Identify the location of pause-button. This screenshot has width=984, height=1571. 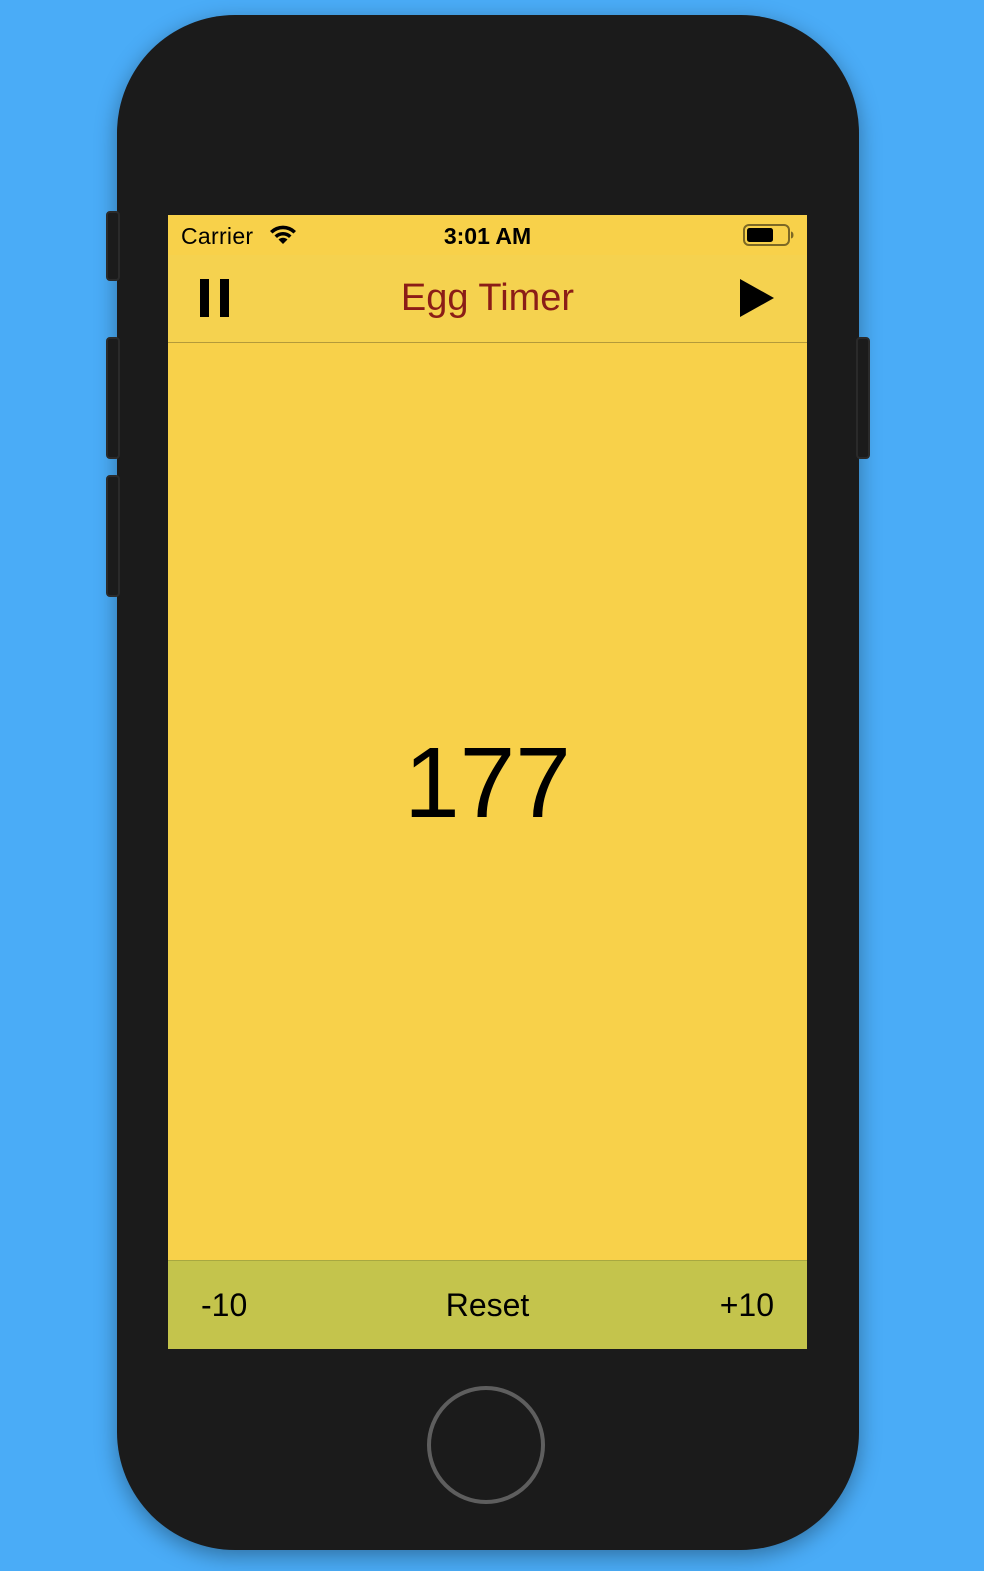
(216, 298).